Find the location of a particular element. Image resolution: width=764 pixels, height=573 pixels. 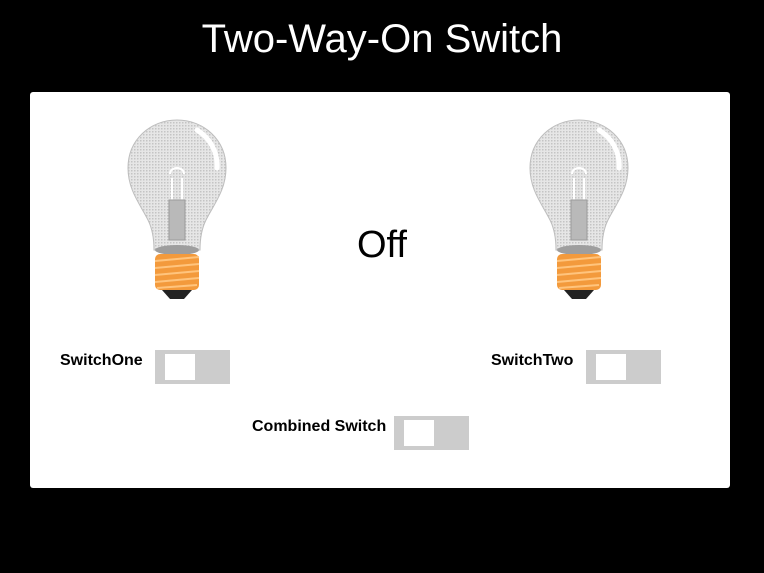

status-text: Off is located at coordinates (382, 245).